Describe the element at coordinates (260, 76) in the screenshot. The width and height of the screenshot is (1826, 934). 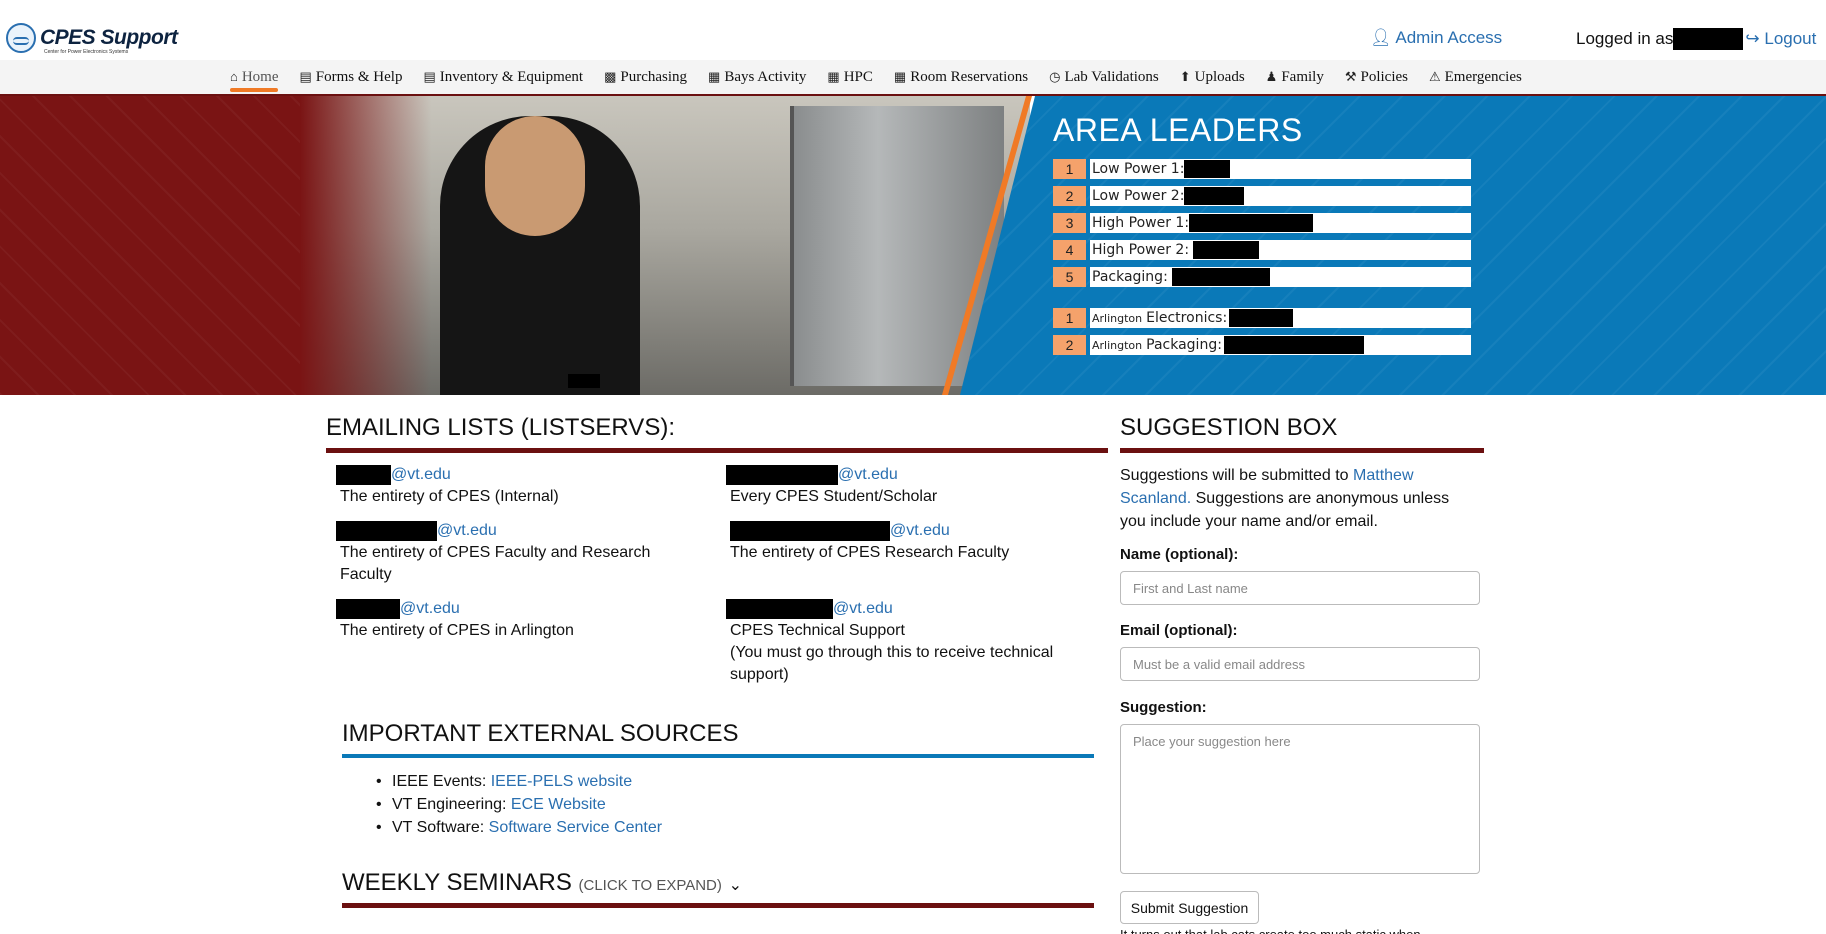
I see `nav-label: Home` at that location.